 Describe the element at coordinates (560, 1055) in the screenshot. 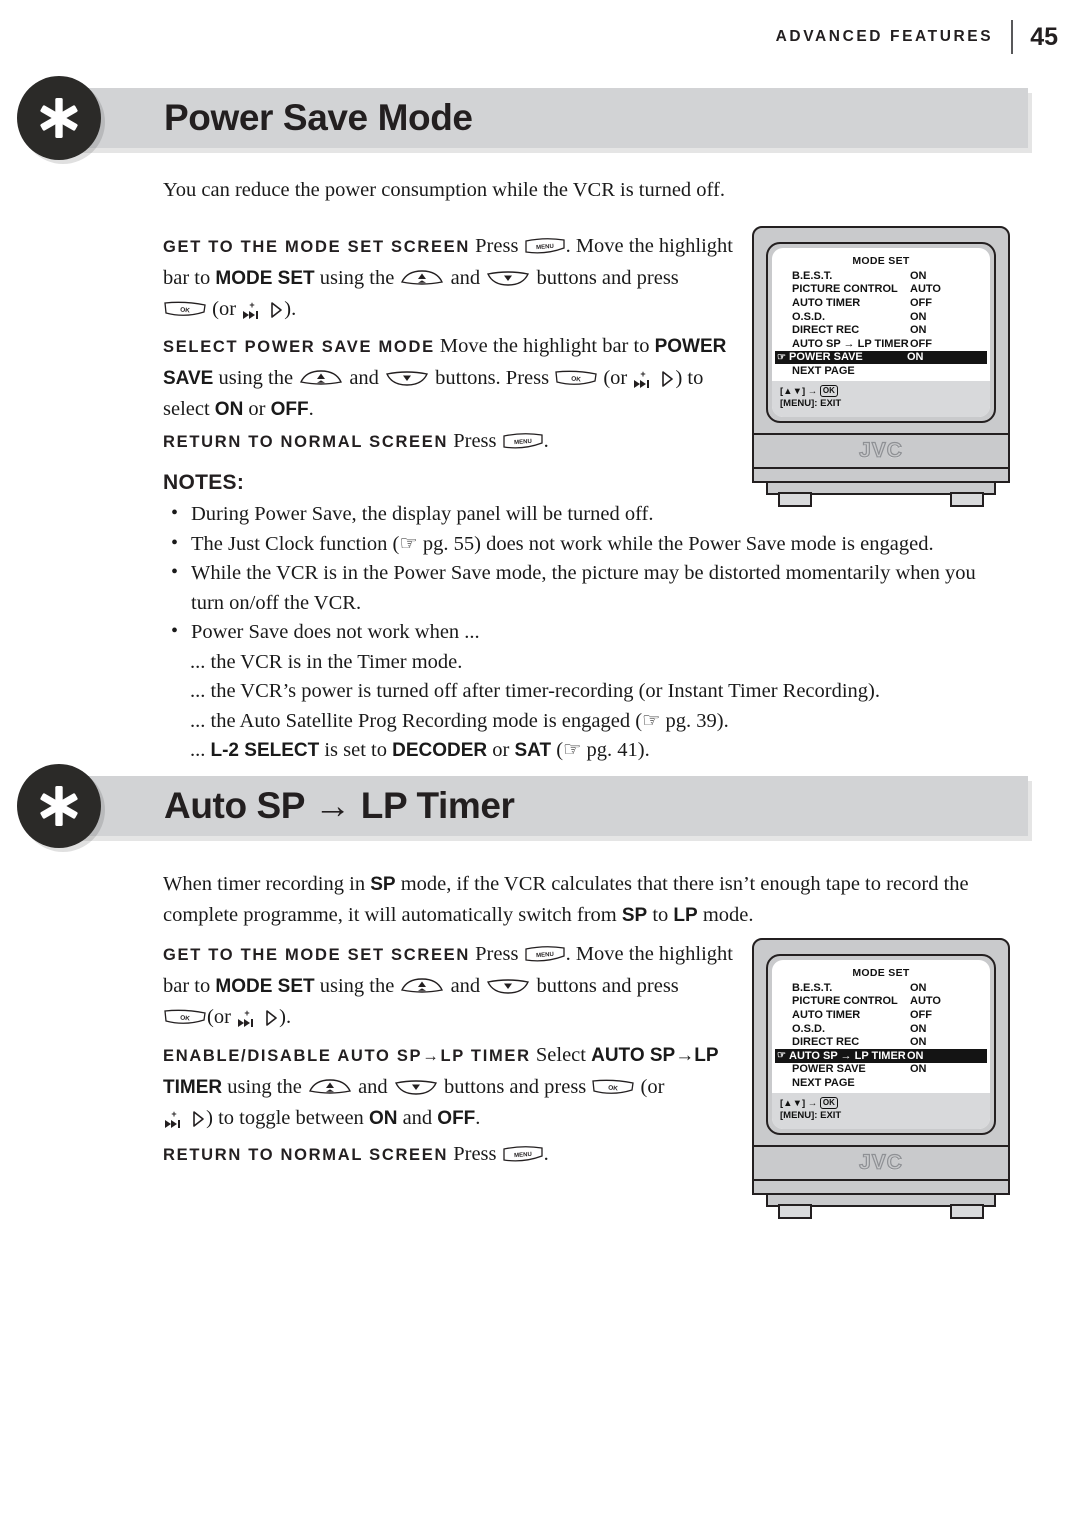

I see `step-text: Select` at that location.